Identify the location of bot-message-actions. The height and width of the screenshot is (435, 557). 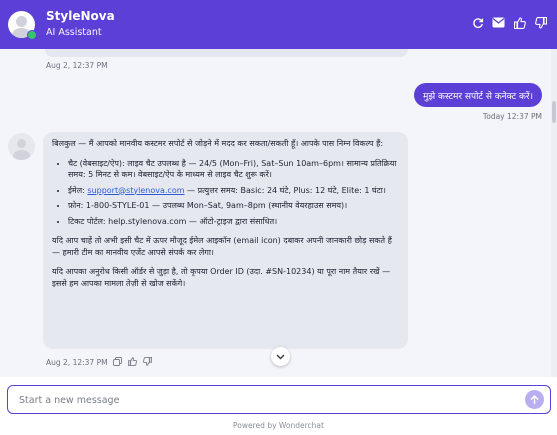
(132, 361).